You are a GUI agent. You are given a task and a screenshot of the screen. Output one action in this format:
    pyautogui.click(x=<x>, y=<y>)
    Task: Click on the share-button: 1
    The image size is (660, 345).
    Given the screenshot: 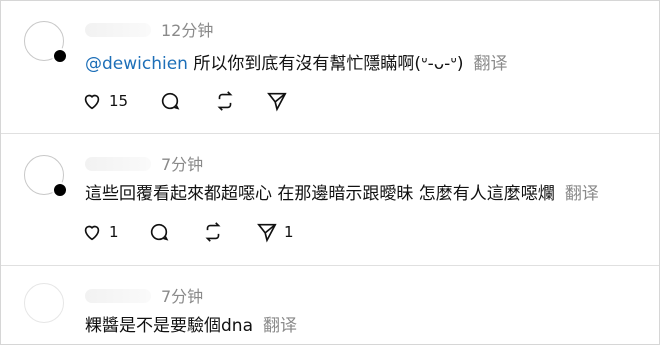 What is the action you would take?
    pyautogui.click(x=275, y=232)
    